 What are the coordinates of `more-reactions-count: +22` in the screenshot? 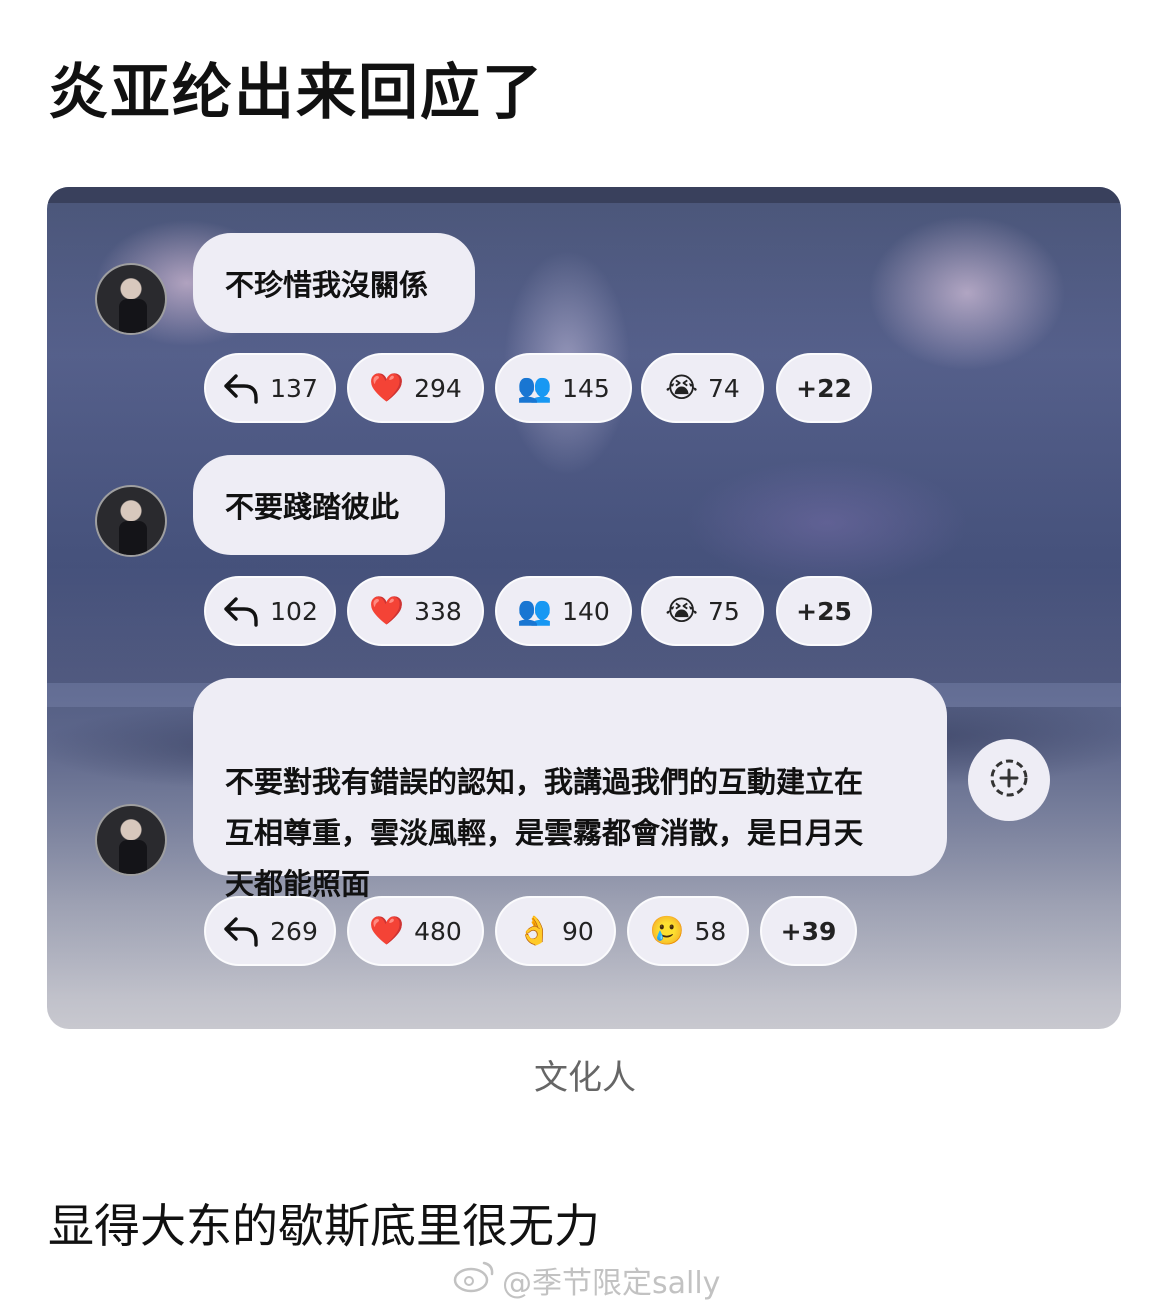 It's located at (824, 388).